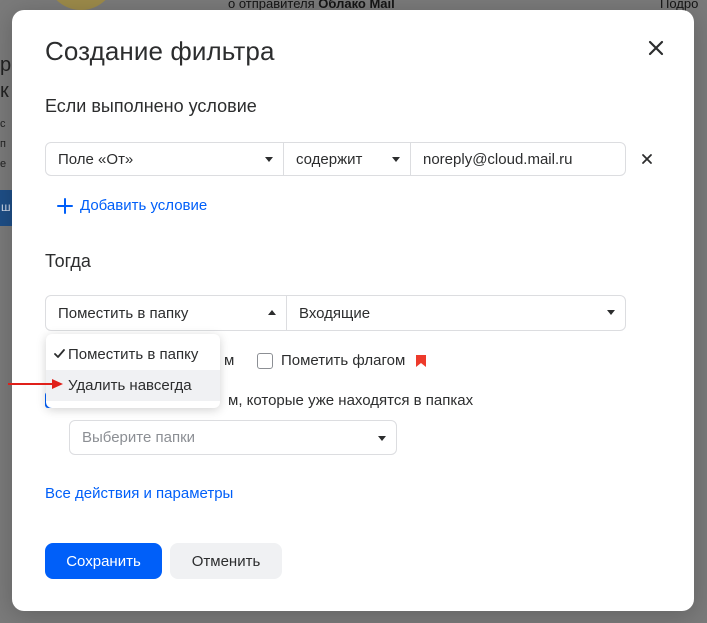 Image resolution: width=707 pixels, height=623 pixels. Describe the element at coordinates (3, 124) in the screenshot. I see `background-letter: с` at that location.